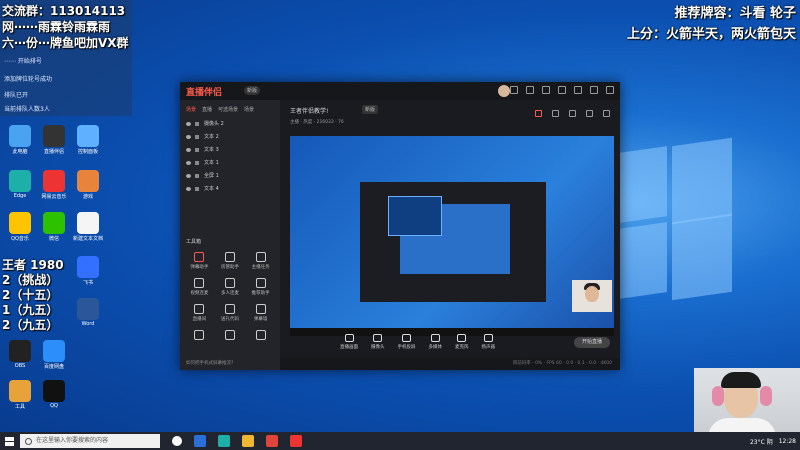  I want to click on stream-tag: 新版, so click(370, 109).